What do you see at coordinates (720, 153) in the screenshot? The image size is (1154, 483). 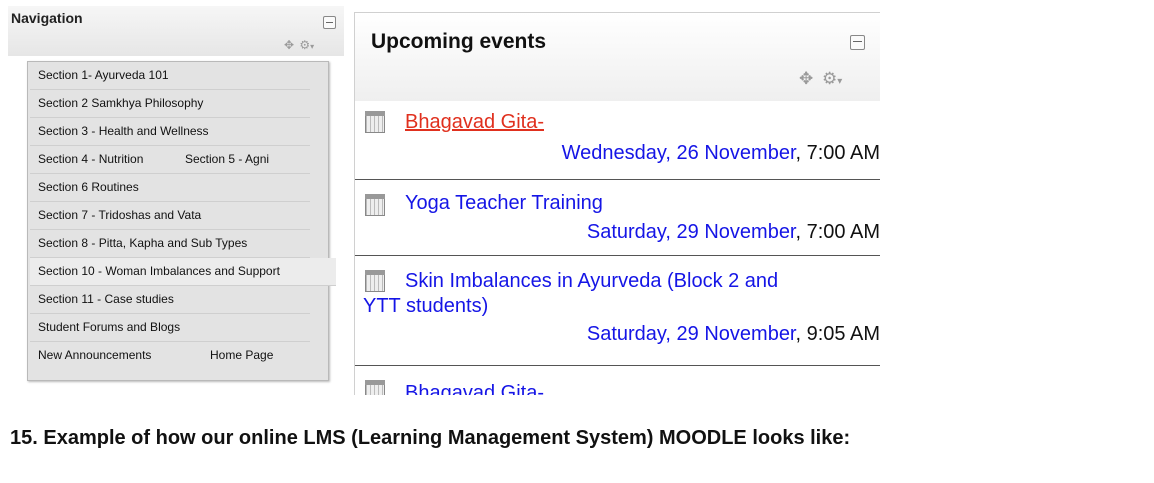 I see `event-date: Wednesday, 26 November, 7:00 AM` at bounding box center [720, 153].